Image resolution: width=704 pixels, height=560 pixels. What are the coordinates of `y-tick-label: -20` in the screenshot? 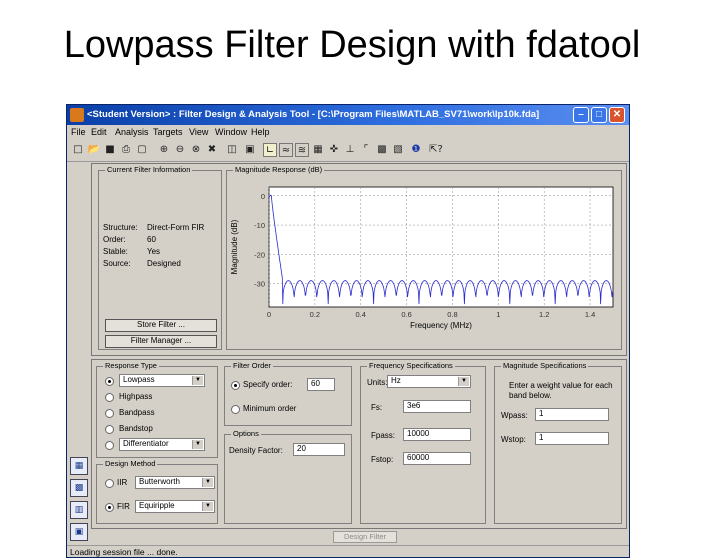 It's located at (259, 254).